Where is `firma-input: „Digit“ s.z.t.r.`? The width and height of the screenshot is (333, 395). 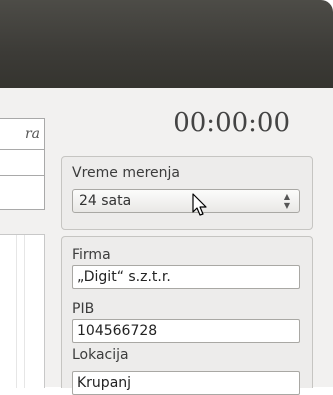 firma-input: „Digit“ s.z.t.r. is located at coordinates (186, 277).